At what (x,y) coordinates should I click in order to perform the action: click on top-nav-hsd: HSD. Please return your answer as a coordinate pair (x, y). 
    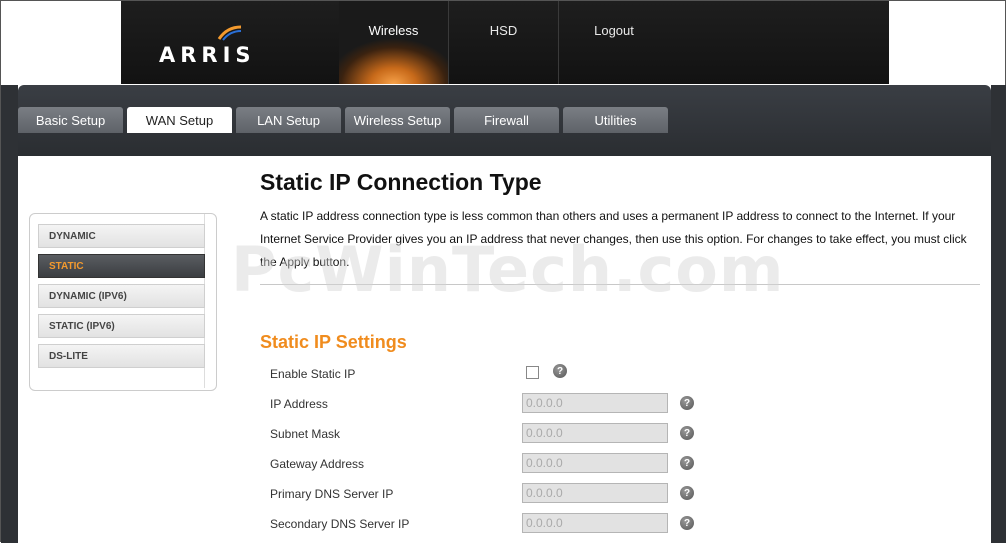
    Looking at the image, I should click on (504, 42).